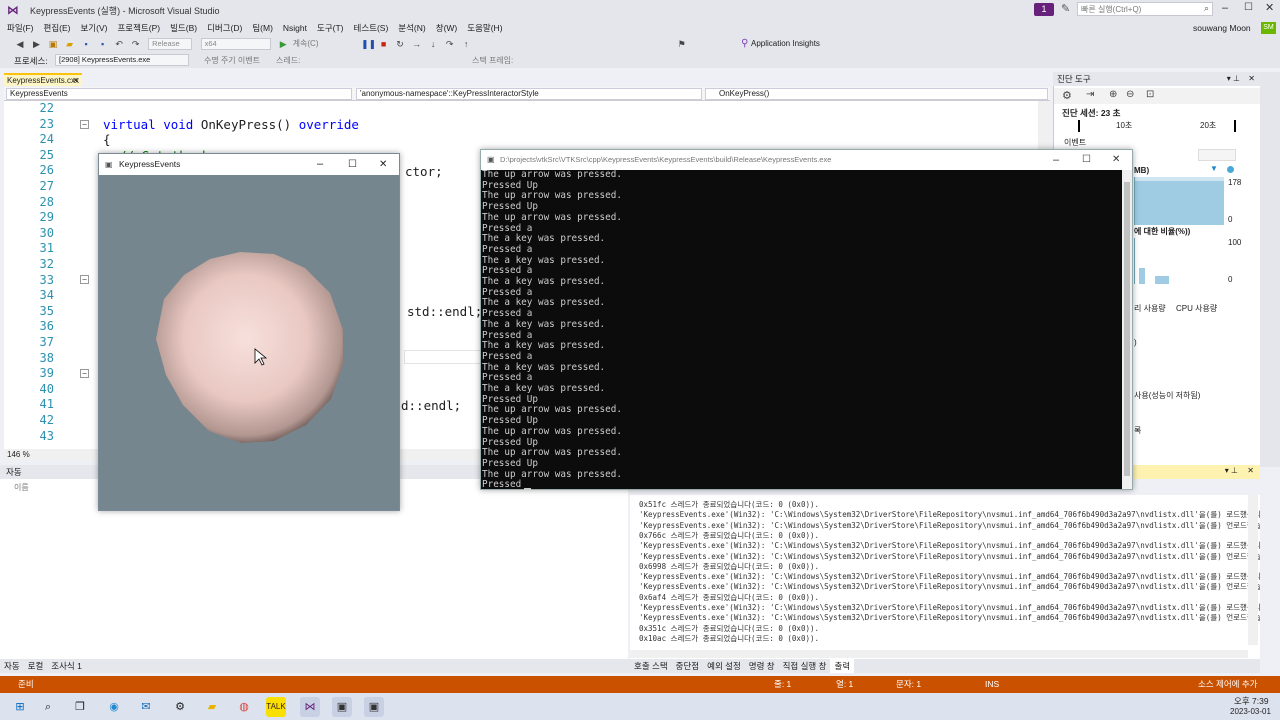 This screenshot has height=720, width=1280. What do you see at coordinates (283, 44) in the screenshot?
I see `continue-icon: ▶` at bounding box center [283, 44].